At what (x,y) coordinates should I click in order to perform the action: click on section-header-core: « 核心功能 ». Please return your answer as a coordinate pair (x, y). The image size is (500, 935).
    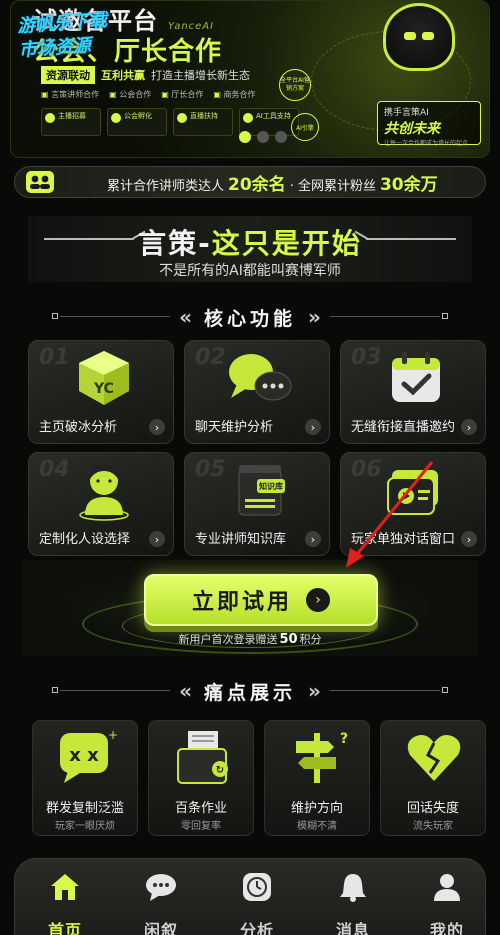
    Looking at the image, I should click on (250, 317).